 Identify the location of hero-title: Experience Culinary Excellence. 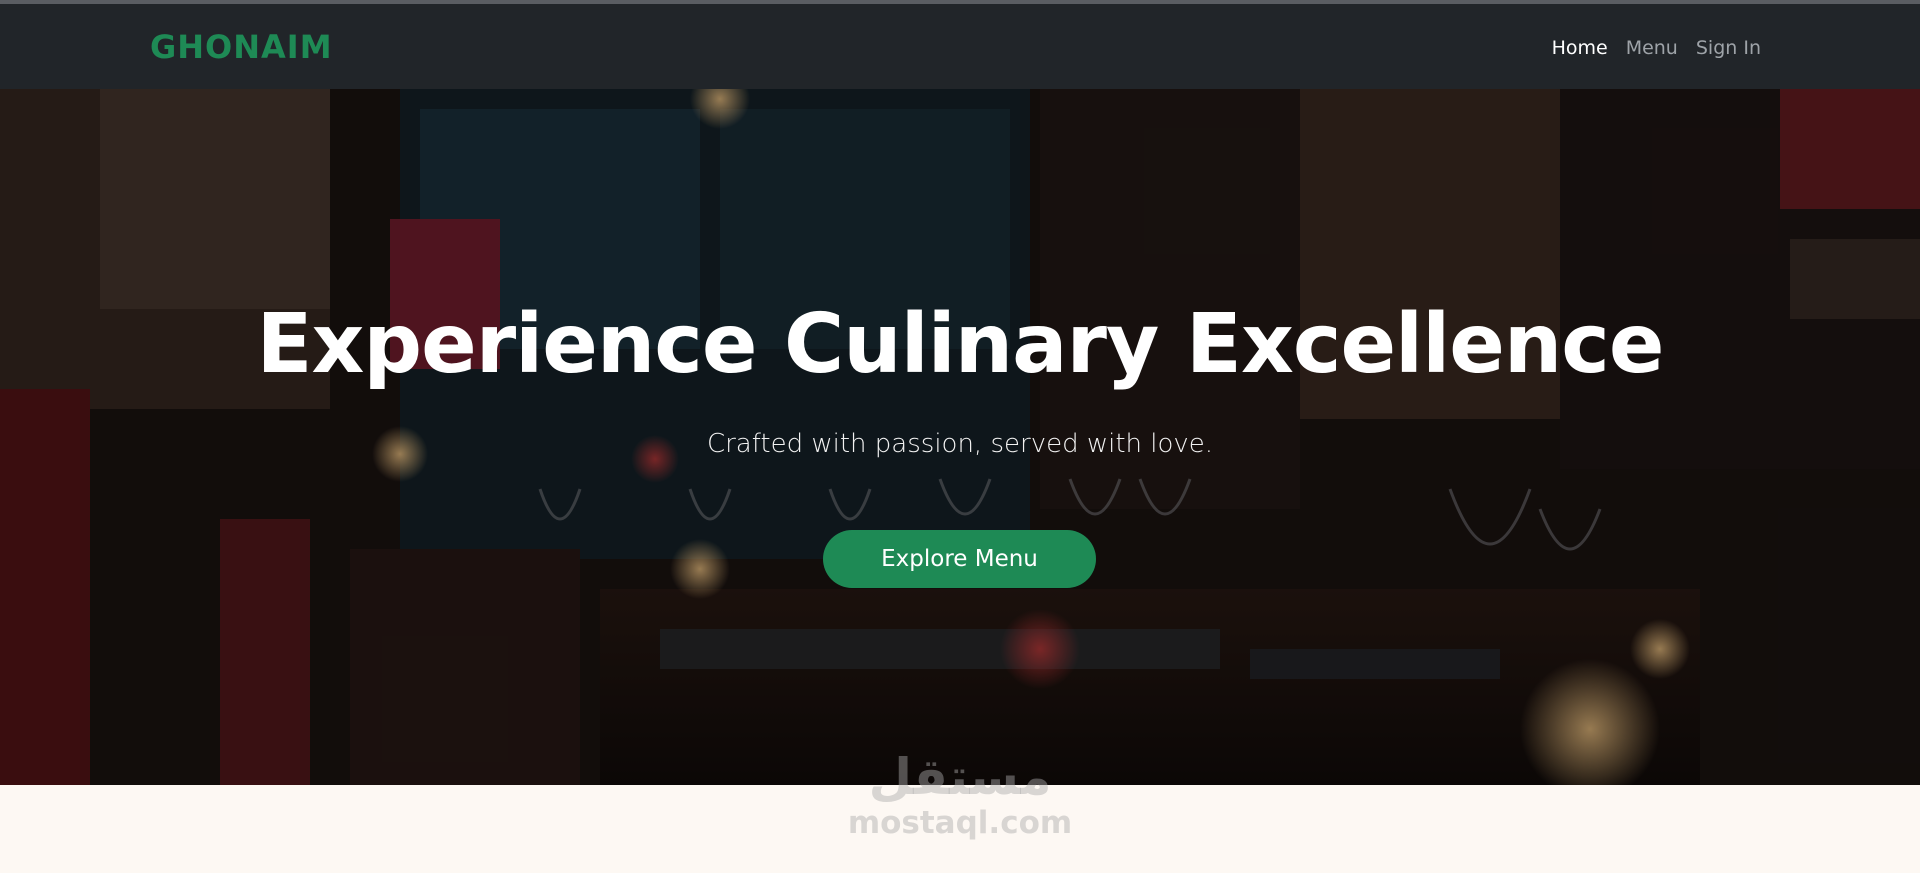
(960, 344).